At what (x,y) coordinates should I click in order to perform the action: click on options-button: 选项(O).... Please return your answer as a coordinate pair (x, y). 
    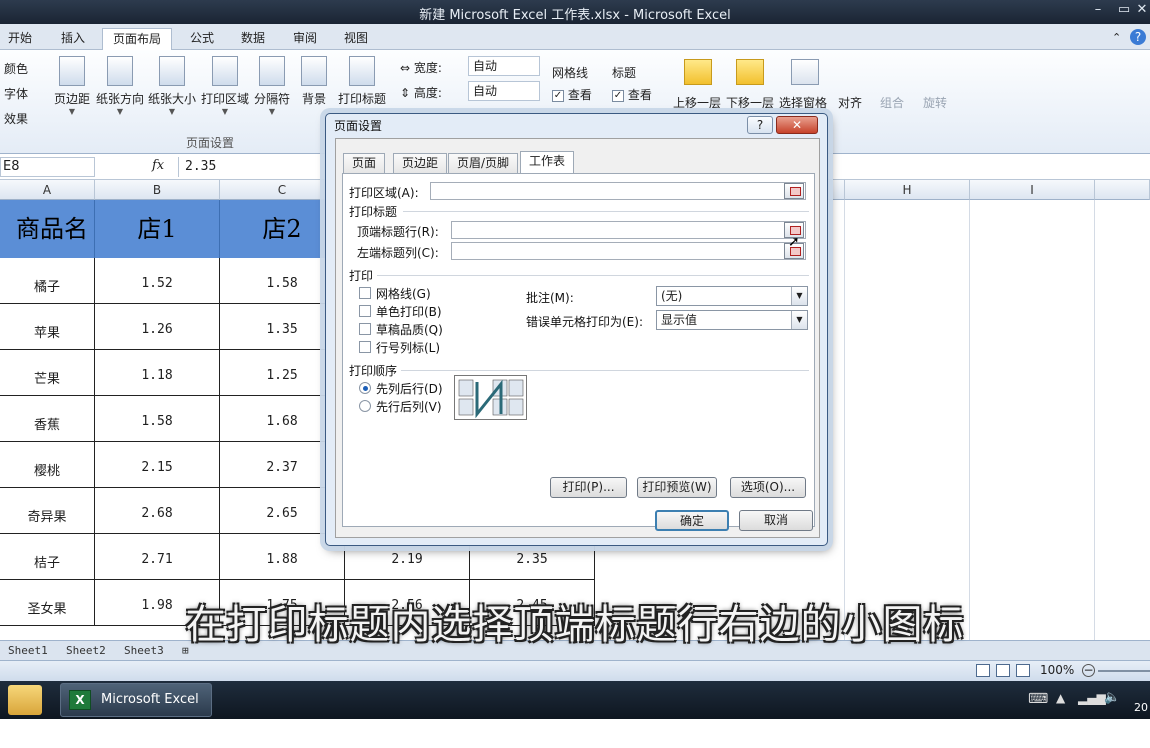
    Looking at the image, I should click on (768, 487).